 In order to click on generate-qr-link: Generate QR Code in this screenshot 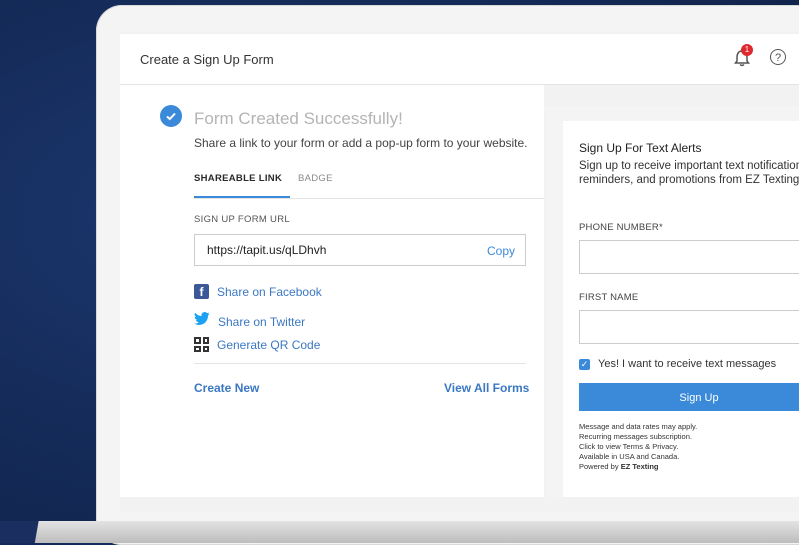, I will do `click(257, 344)`.